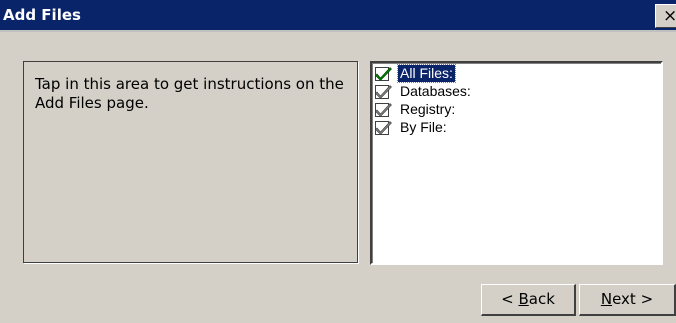  Describe the element at coordinates (523, 299) in the screenshot. I see `back-button-mnemonic: B` at that location.